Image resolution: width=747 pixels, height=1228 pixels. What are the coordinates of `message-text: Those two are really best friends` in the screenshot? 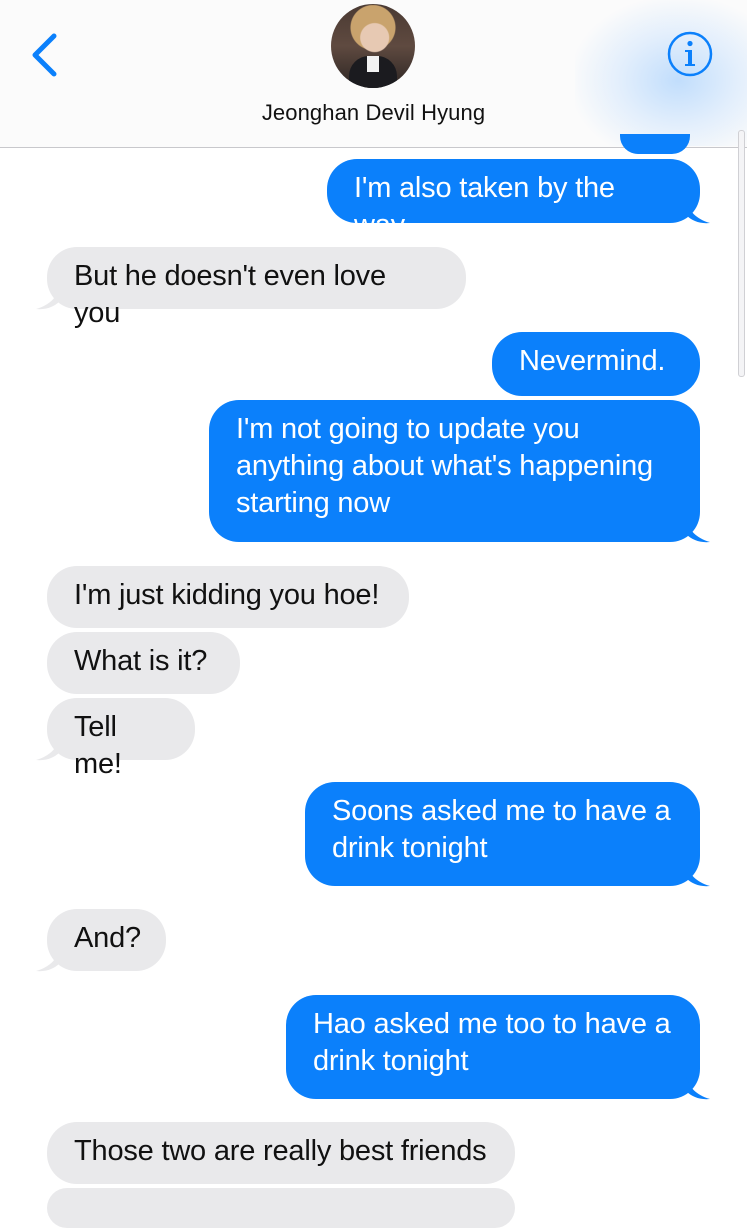 It's located at (280, 1151).